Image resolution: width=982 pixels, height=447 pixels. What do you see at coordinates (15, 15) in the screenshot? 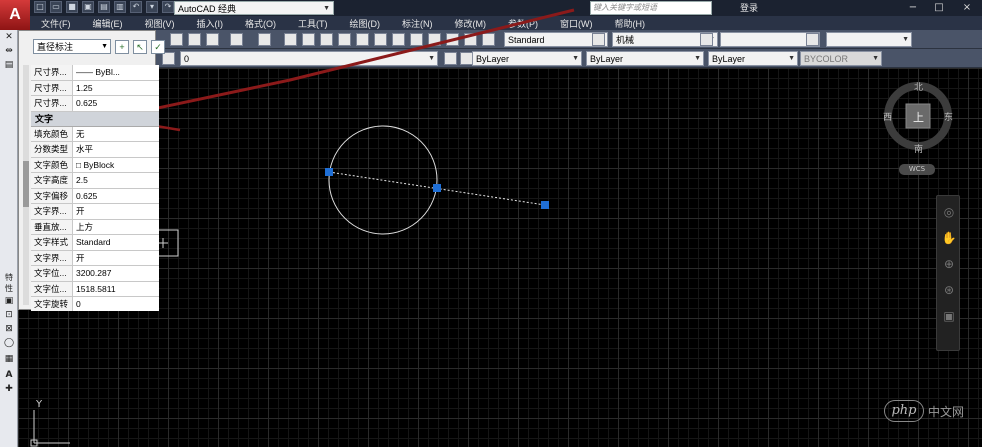
I see `autocad-logo-icon: A` at bounding box center [15, 15].